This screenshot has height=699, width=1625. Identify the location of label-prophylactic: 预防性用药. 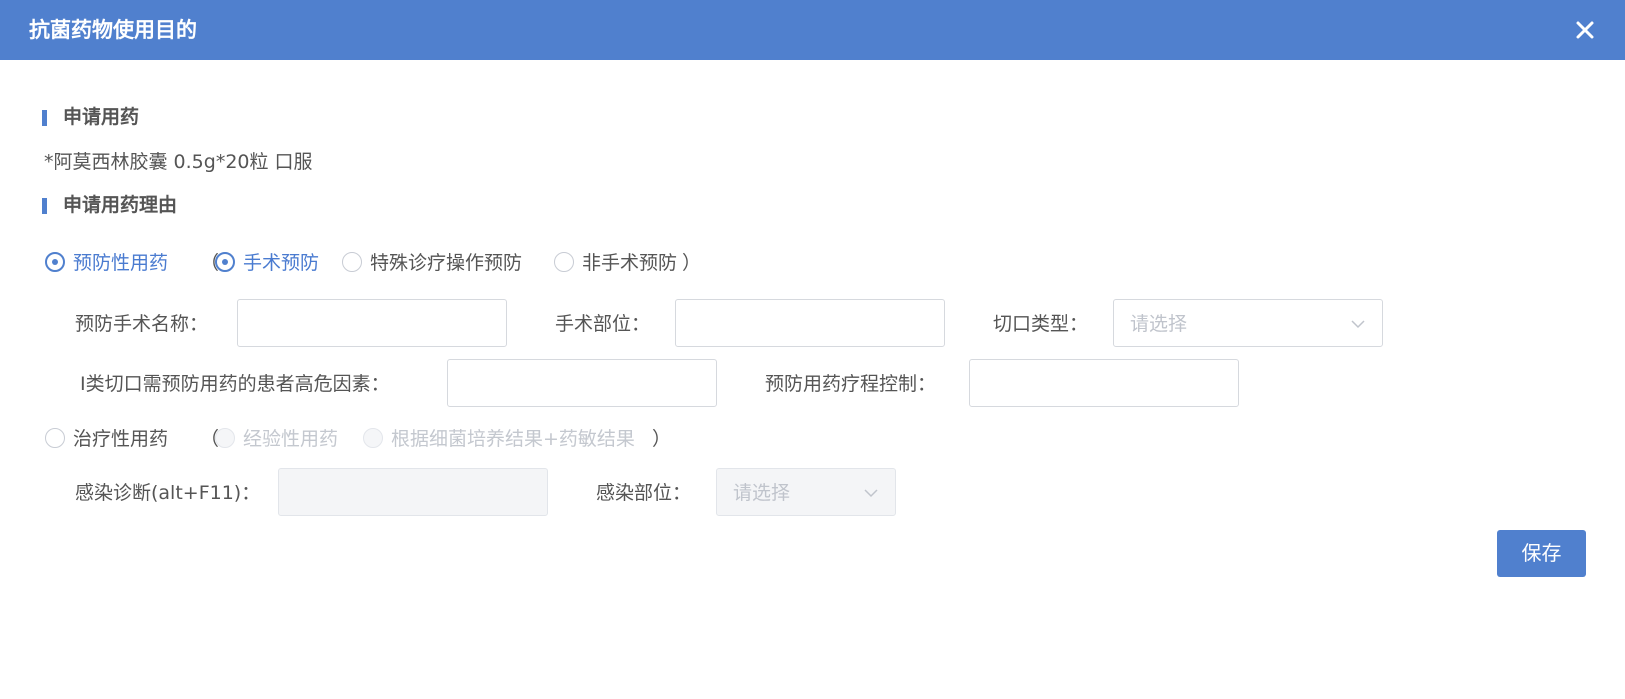
(121, 263).